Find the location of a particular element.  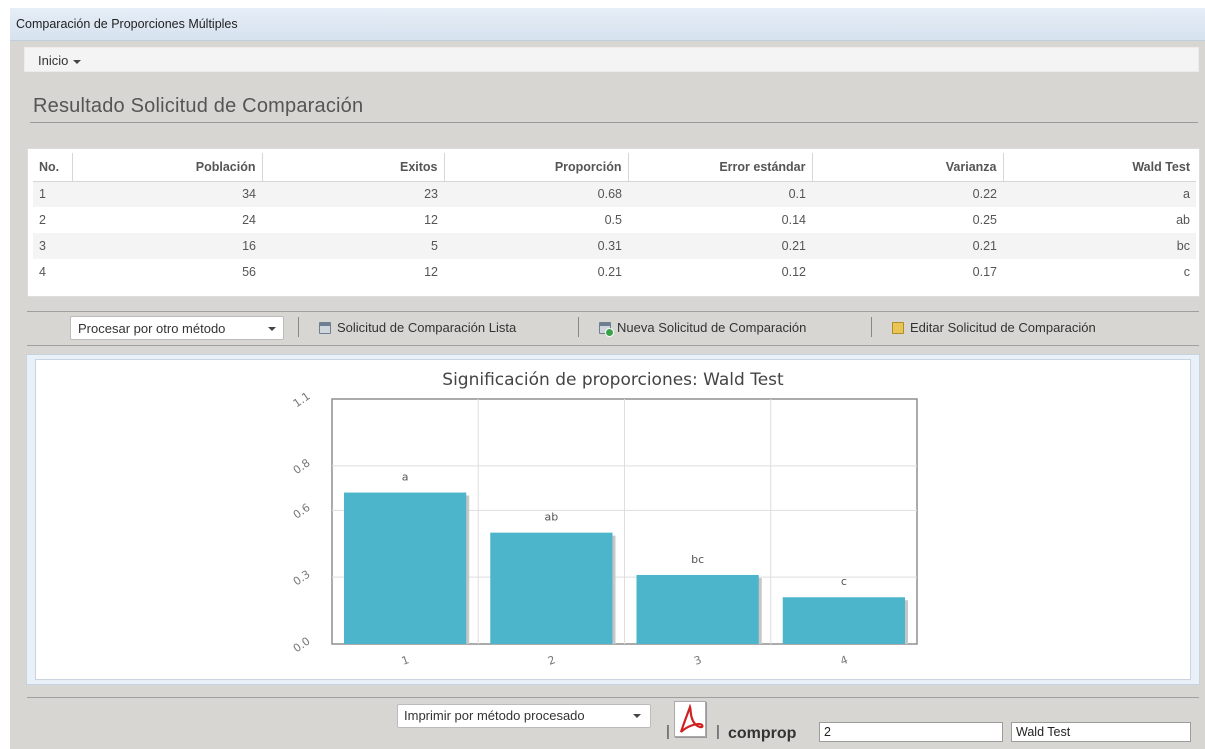

table-row: 1 34 23 0.68 0.1 0.22 a is located at coordinates (614, 194).